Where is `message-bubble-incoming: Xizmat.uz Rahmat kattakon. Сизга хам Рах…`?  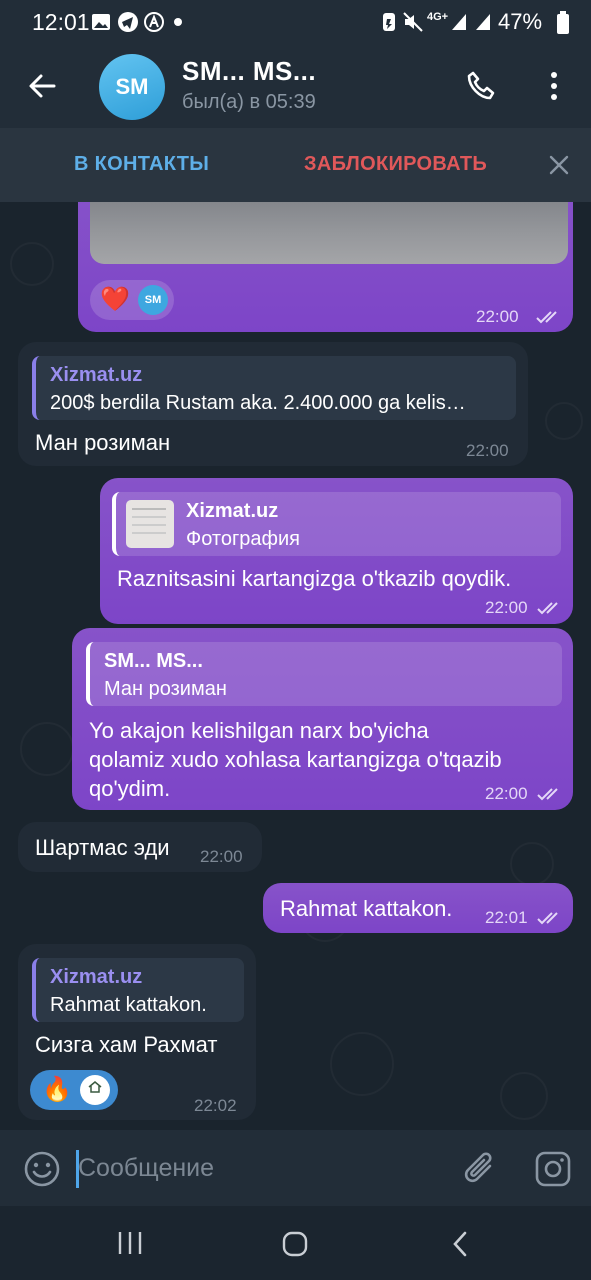 message-bubble-incoming: Xizmat.uz Rahmat kattakon. Сизга хам Рах… is located at coordinates (137, 1032).